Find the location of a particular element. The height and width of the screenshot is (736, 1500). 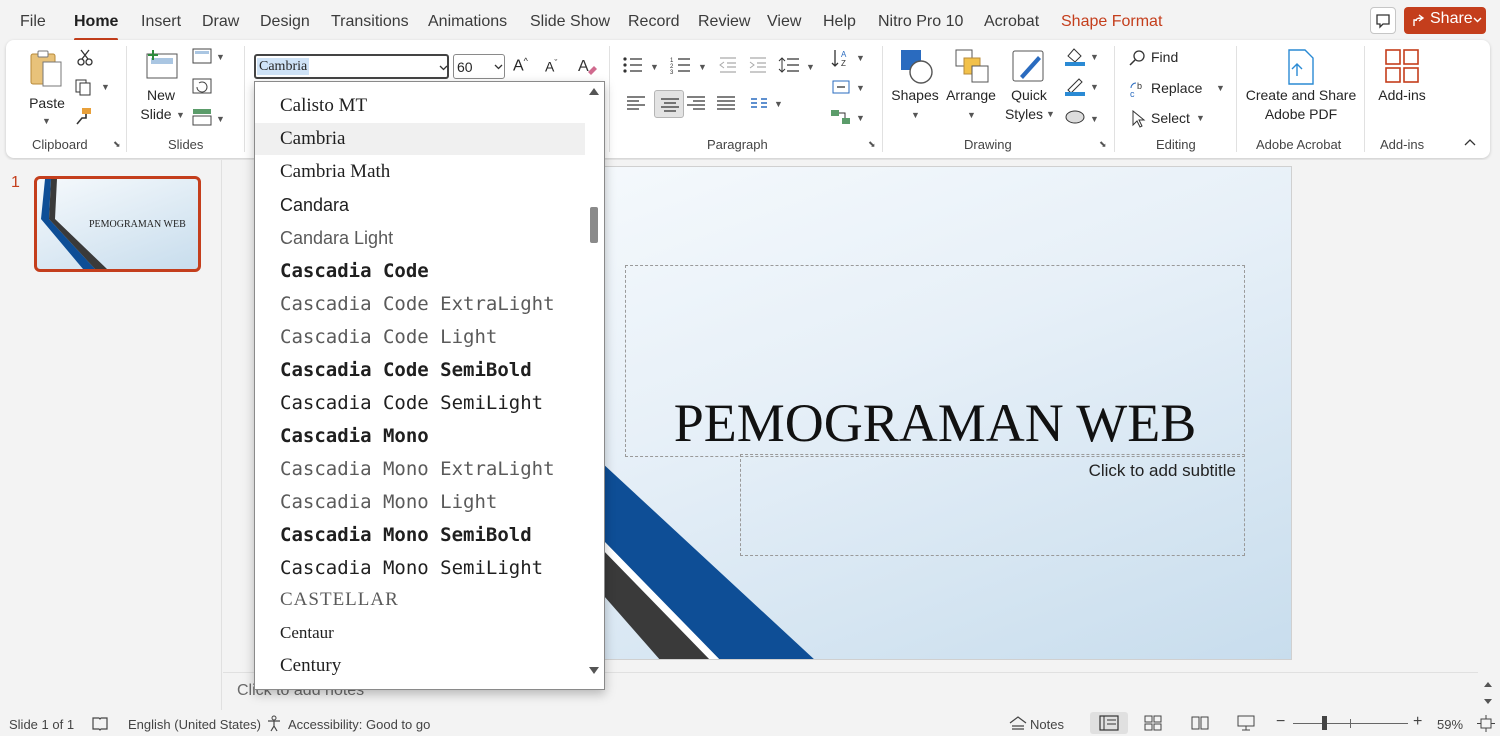

font-option: Cascadia Mono is located at coordinates (420, 436).